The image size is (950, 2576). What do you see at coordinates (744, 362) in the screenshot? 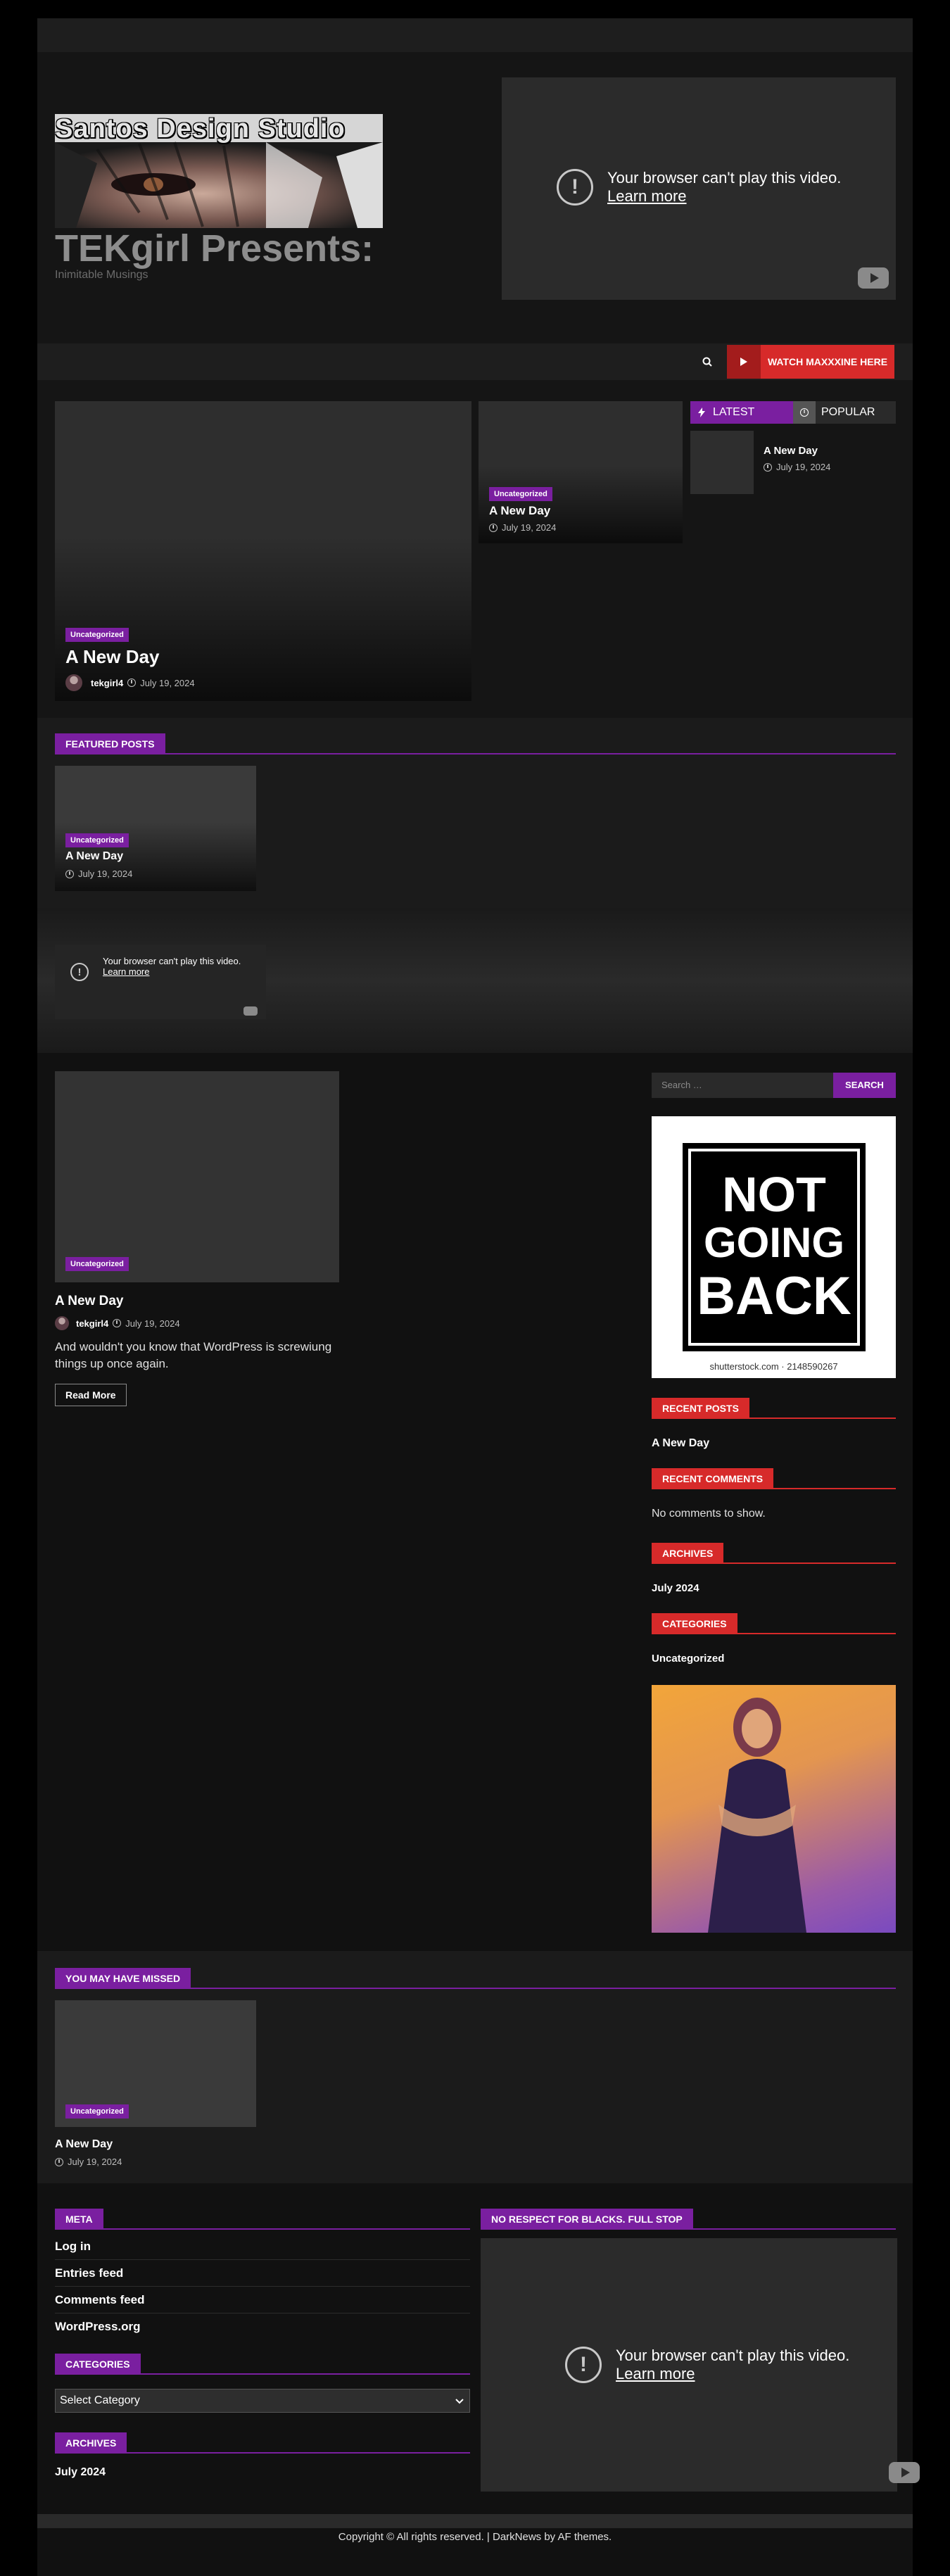
I see `play-icon` at bounding box center [744, 362].